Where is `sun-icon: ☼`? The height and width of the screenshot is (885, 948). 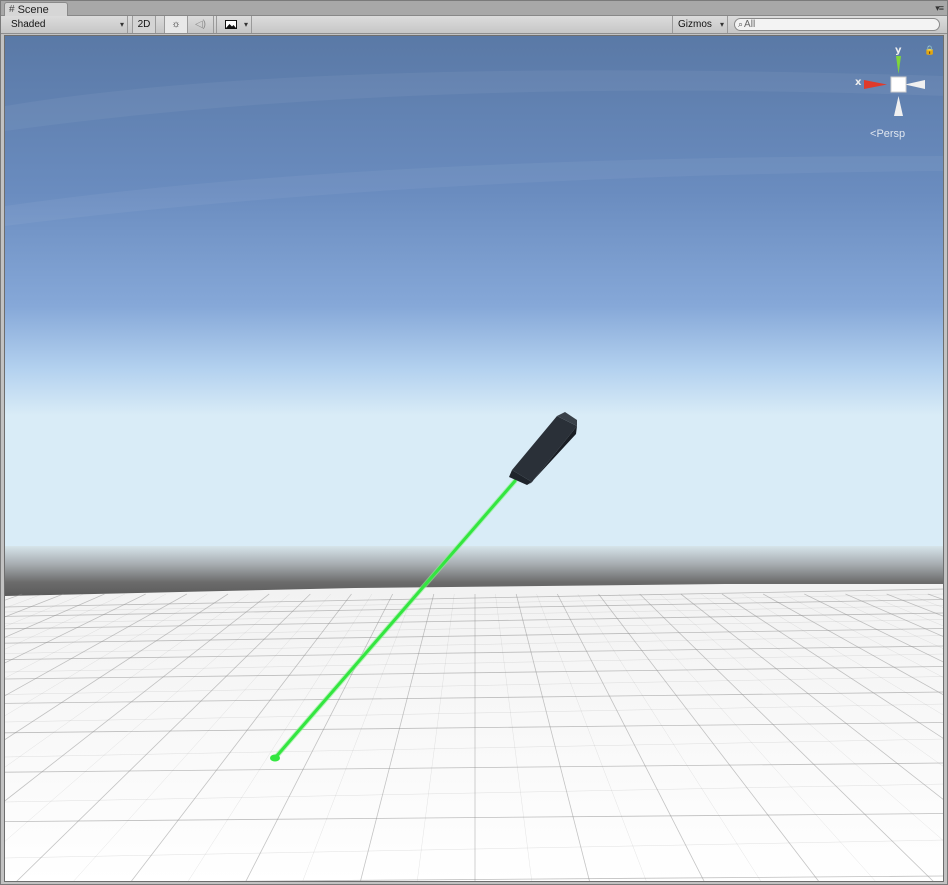 sun-icon: ☼ is located at coordinates (176, 24).